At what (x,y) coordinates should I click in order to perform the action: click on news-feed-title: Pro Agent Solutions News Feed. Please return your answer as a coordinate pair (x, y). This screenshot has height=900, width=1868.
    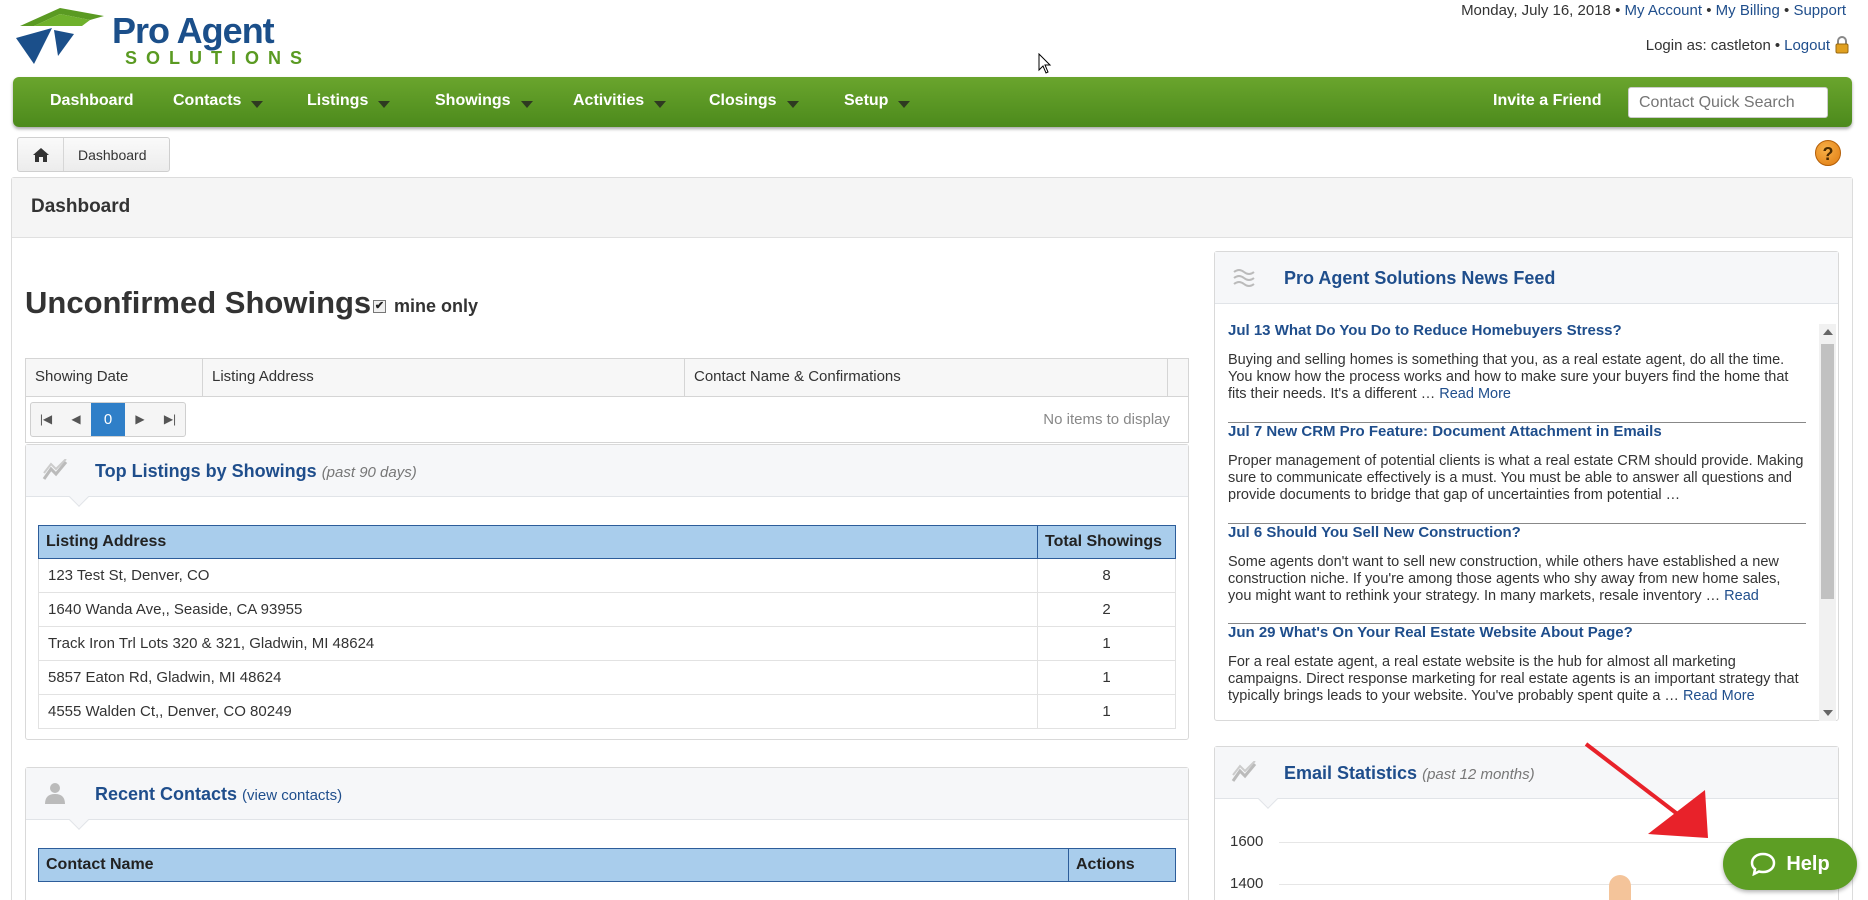
    Looking at the image, I should click on (1420, 278).